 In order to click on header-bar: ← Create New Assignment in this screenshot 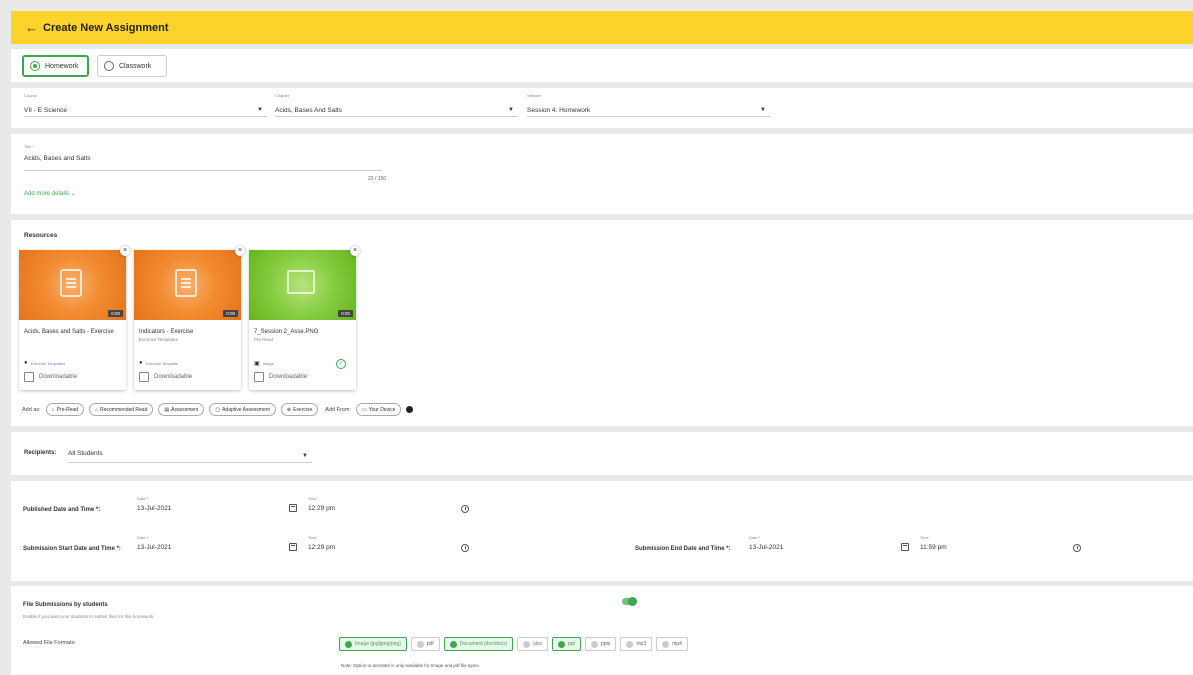, I will do `click(602, 27)`.